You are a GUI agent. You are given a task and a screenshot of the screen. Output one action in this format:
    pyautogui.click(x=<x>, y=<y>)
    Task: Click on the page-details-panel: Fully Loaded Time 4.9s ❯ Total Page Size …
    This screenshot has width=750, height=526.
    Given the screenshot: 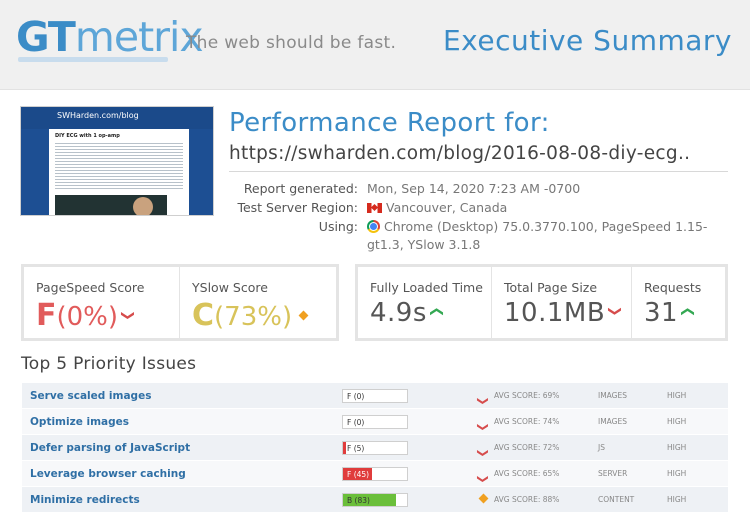 What is the action you would take?
    pyautogui.click(x=541, y=302)
    